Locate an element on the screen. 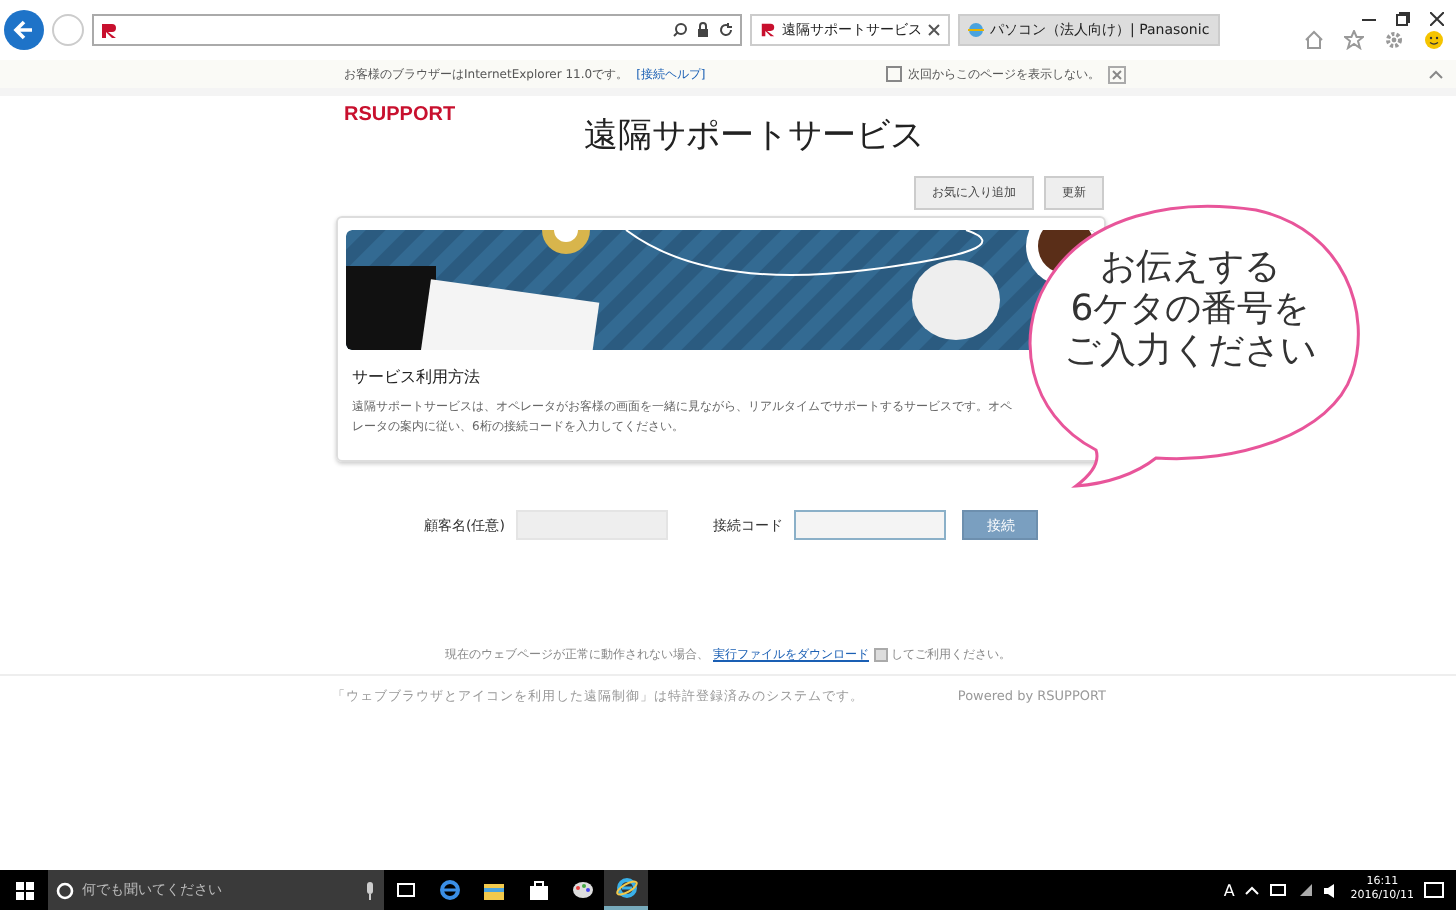 Image resolution: width=1456 pixels, height=910 pixels. card-heading: サービス利用方法 is located at coordinates (417, 377).